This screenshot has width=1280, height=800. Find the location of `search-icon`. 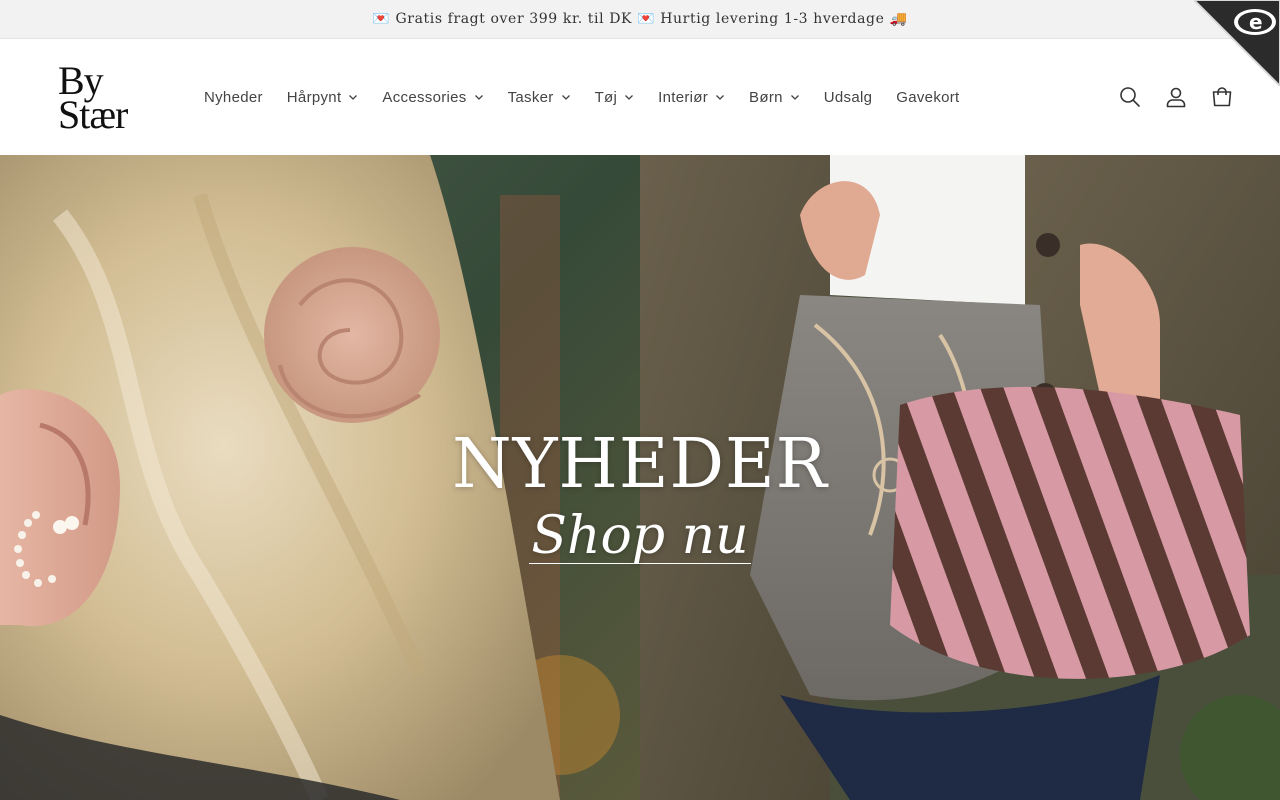

search-icon is located at coordinates (1130, 97).